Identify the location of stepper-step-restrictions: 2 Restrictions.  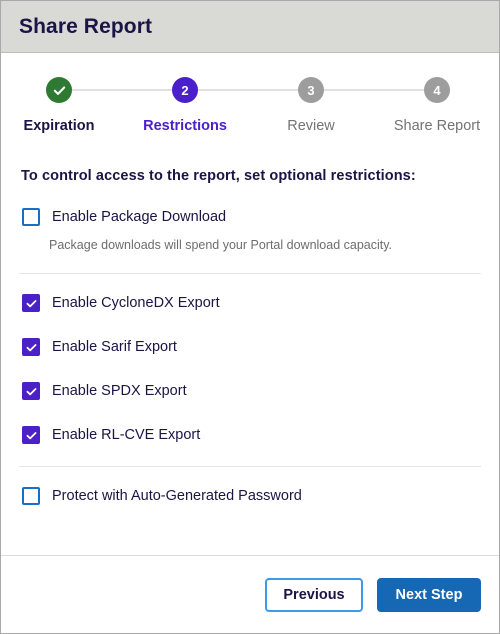
(185, 106).